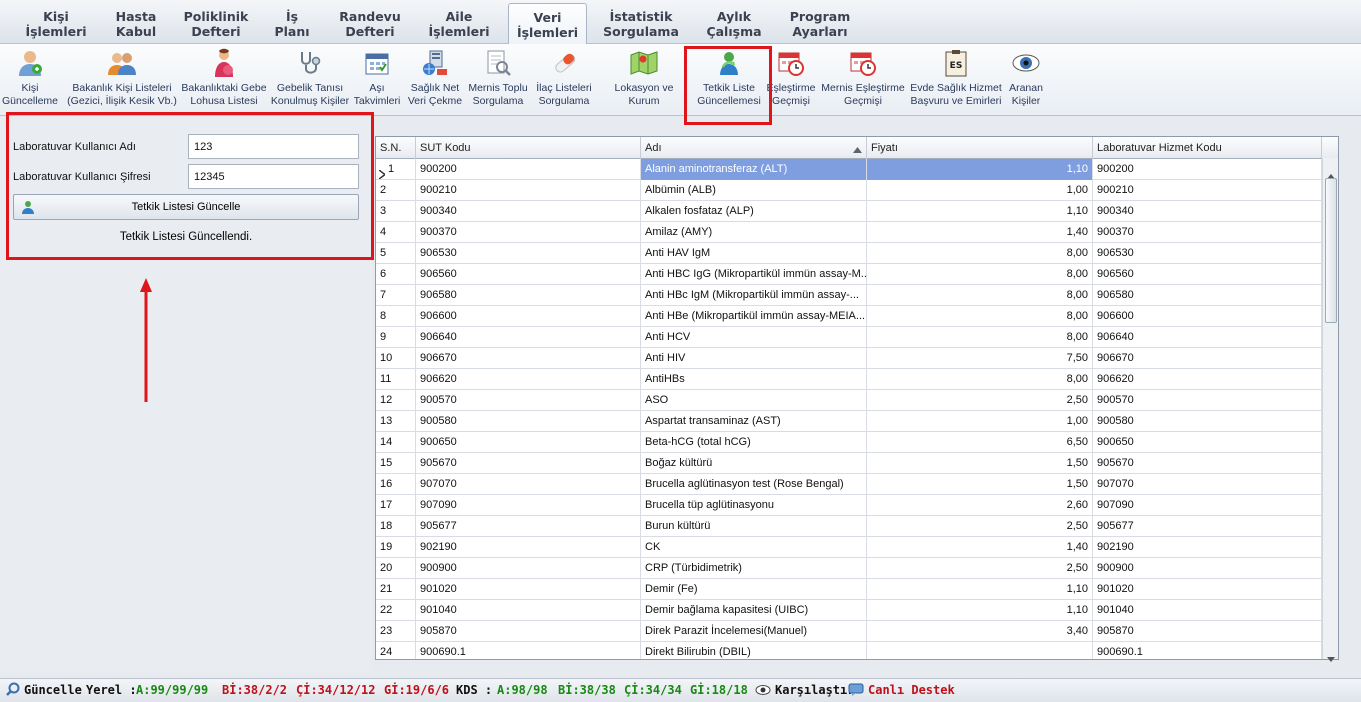 The height and width of the screenshot is (702, 1361). Describe the element at coordinates (754, 631) in the screenshot. I see `cell-adi: Direk Parazit İncelemesi(Manuel)` at that location.